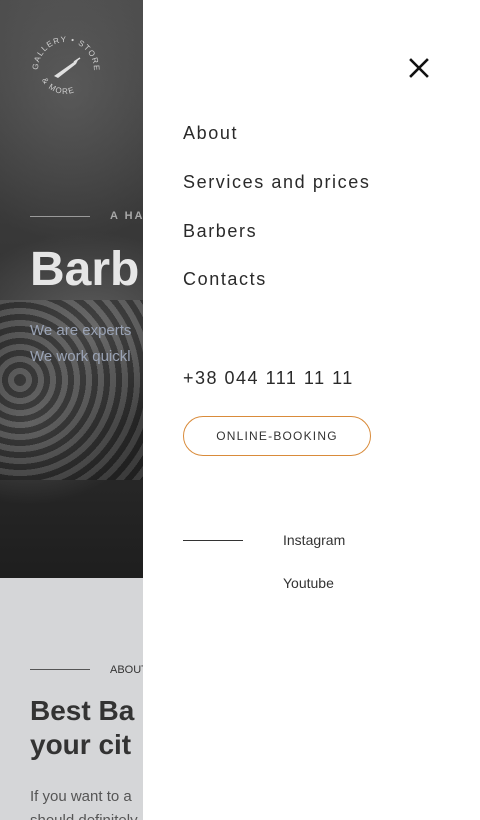 Image resolution: width=480 pixels, height=820 pixels. What do you see at coordinates (81, 796) in the screenshot?
I see `about-text-line-1: If you want to a` at bounding box center [81, 796].